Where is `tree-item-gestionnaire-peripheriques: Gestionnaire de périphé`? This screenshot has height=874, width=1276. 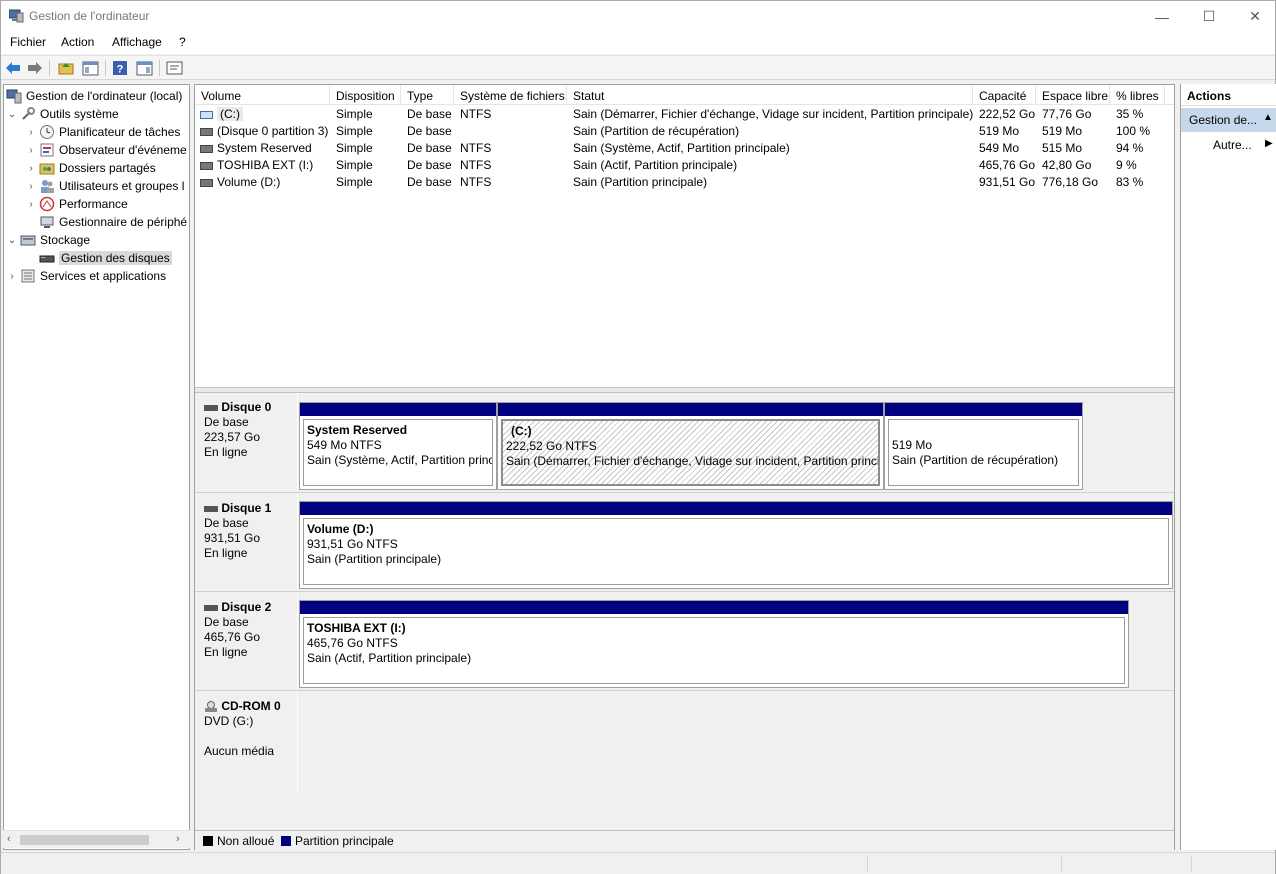 tree-item-gestionnaire-peripheriques: Gestionnaire de périphé is located at coordinates (112, 222).